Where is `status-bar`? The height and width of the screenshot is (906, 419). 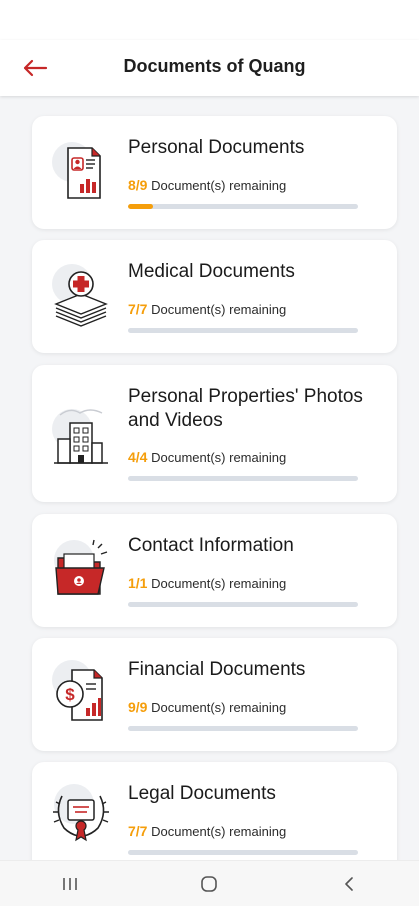
status-bar is located at coordinates (209, 20).